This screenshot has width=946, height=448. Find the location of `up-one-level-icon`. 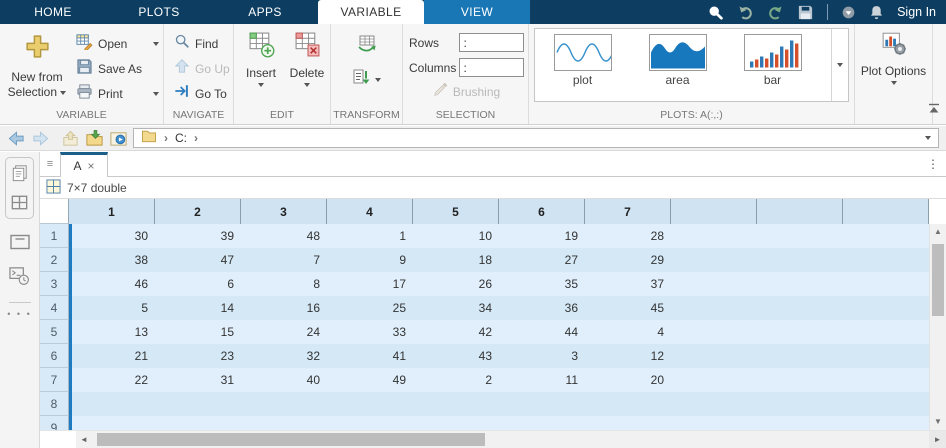

up-one-level-icon is located at coordinates (70, 138).